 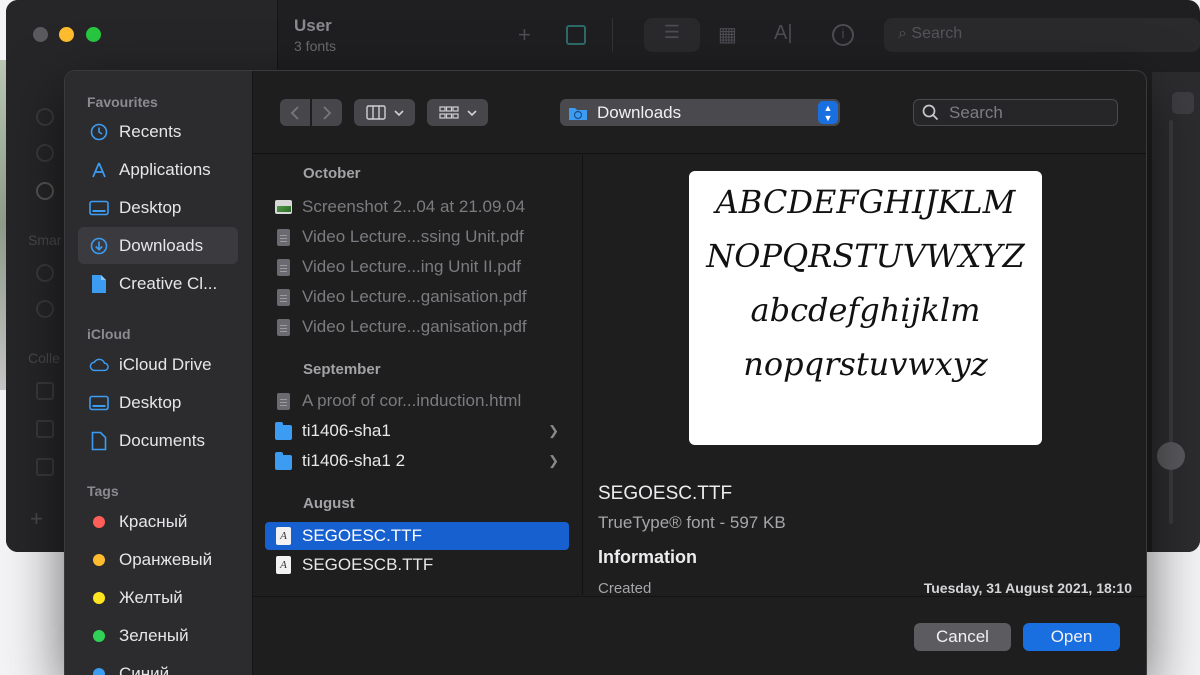 What do you see at coordinates (865, 310) in the screenshot?
I see `preview-line: abcdefghijklm` at bounding box center [865, 310].